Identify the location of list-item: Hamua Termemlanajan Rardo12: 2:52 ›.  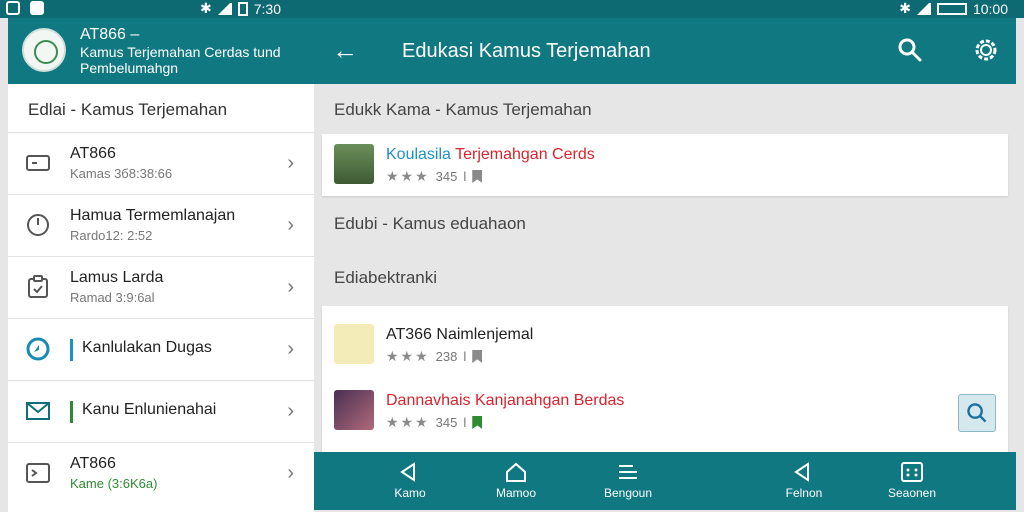
(161, 224).